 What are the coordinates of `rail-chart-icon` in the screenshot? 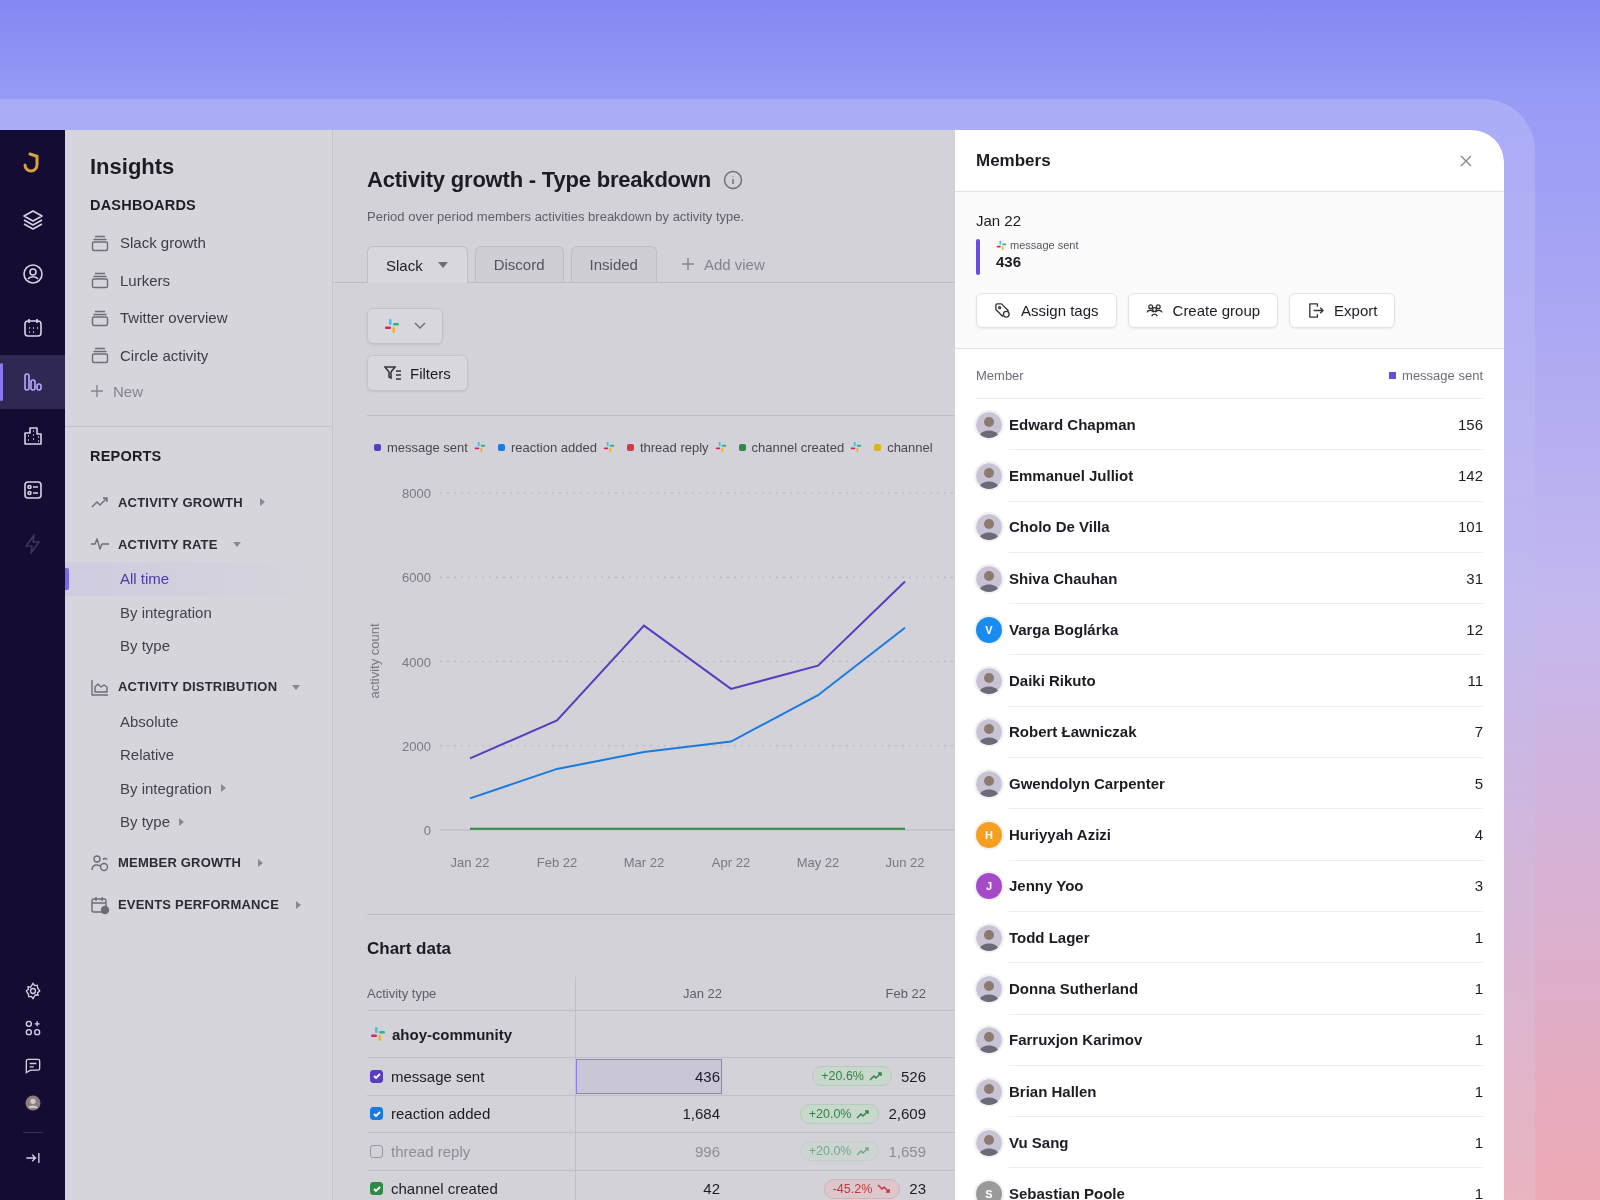 It's located at (32, 382).